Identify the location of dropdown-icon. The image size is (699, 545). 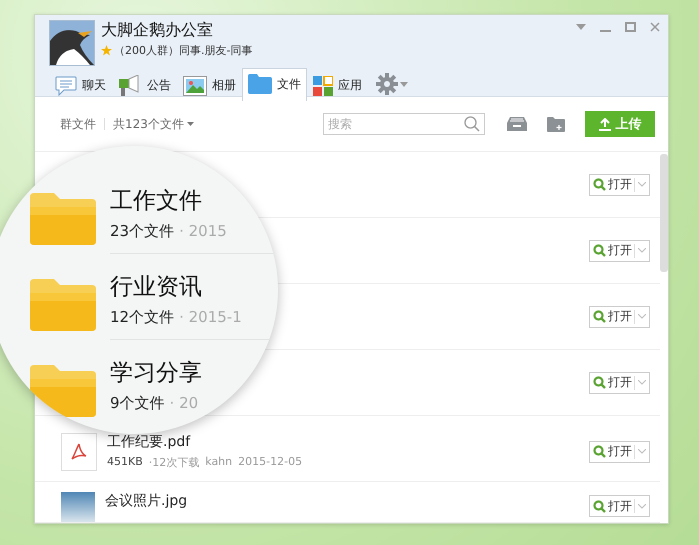
(581, 27).